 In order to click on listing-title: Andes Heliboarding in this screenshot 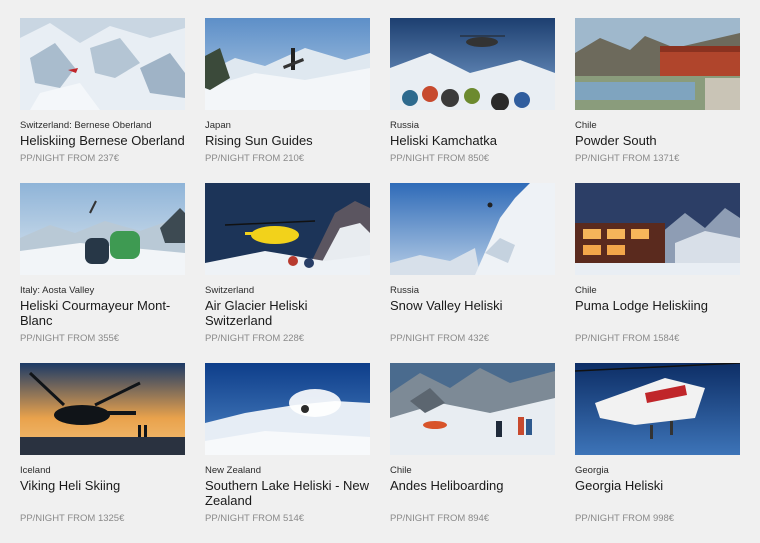, I will do `click(472, 485)`.